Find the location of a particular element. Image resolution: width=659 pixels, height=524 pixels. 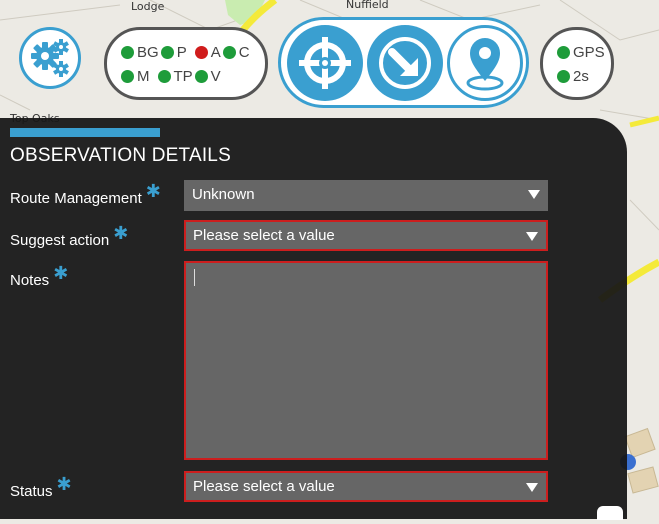

status-p: P is located at coordinates (173, 52).